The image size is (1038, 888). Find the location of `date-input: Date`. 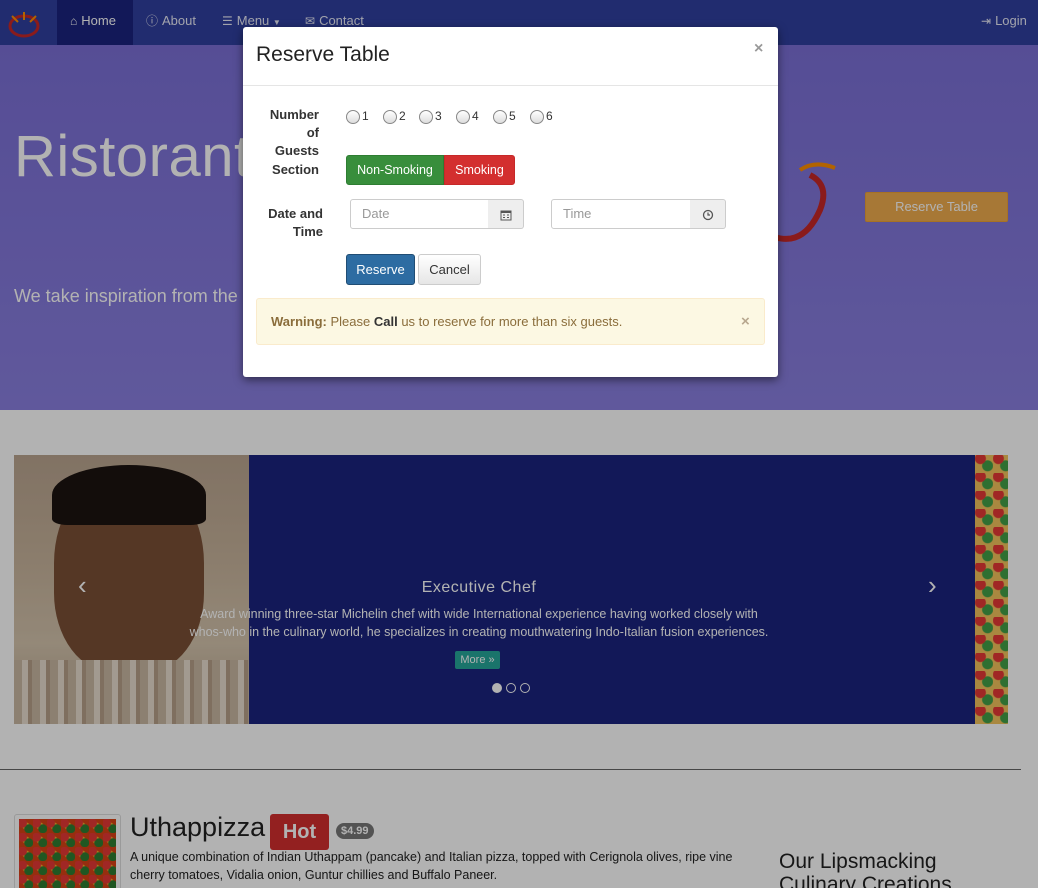

date-input: Date is located at coordinates (419, 214).